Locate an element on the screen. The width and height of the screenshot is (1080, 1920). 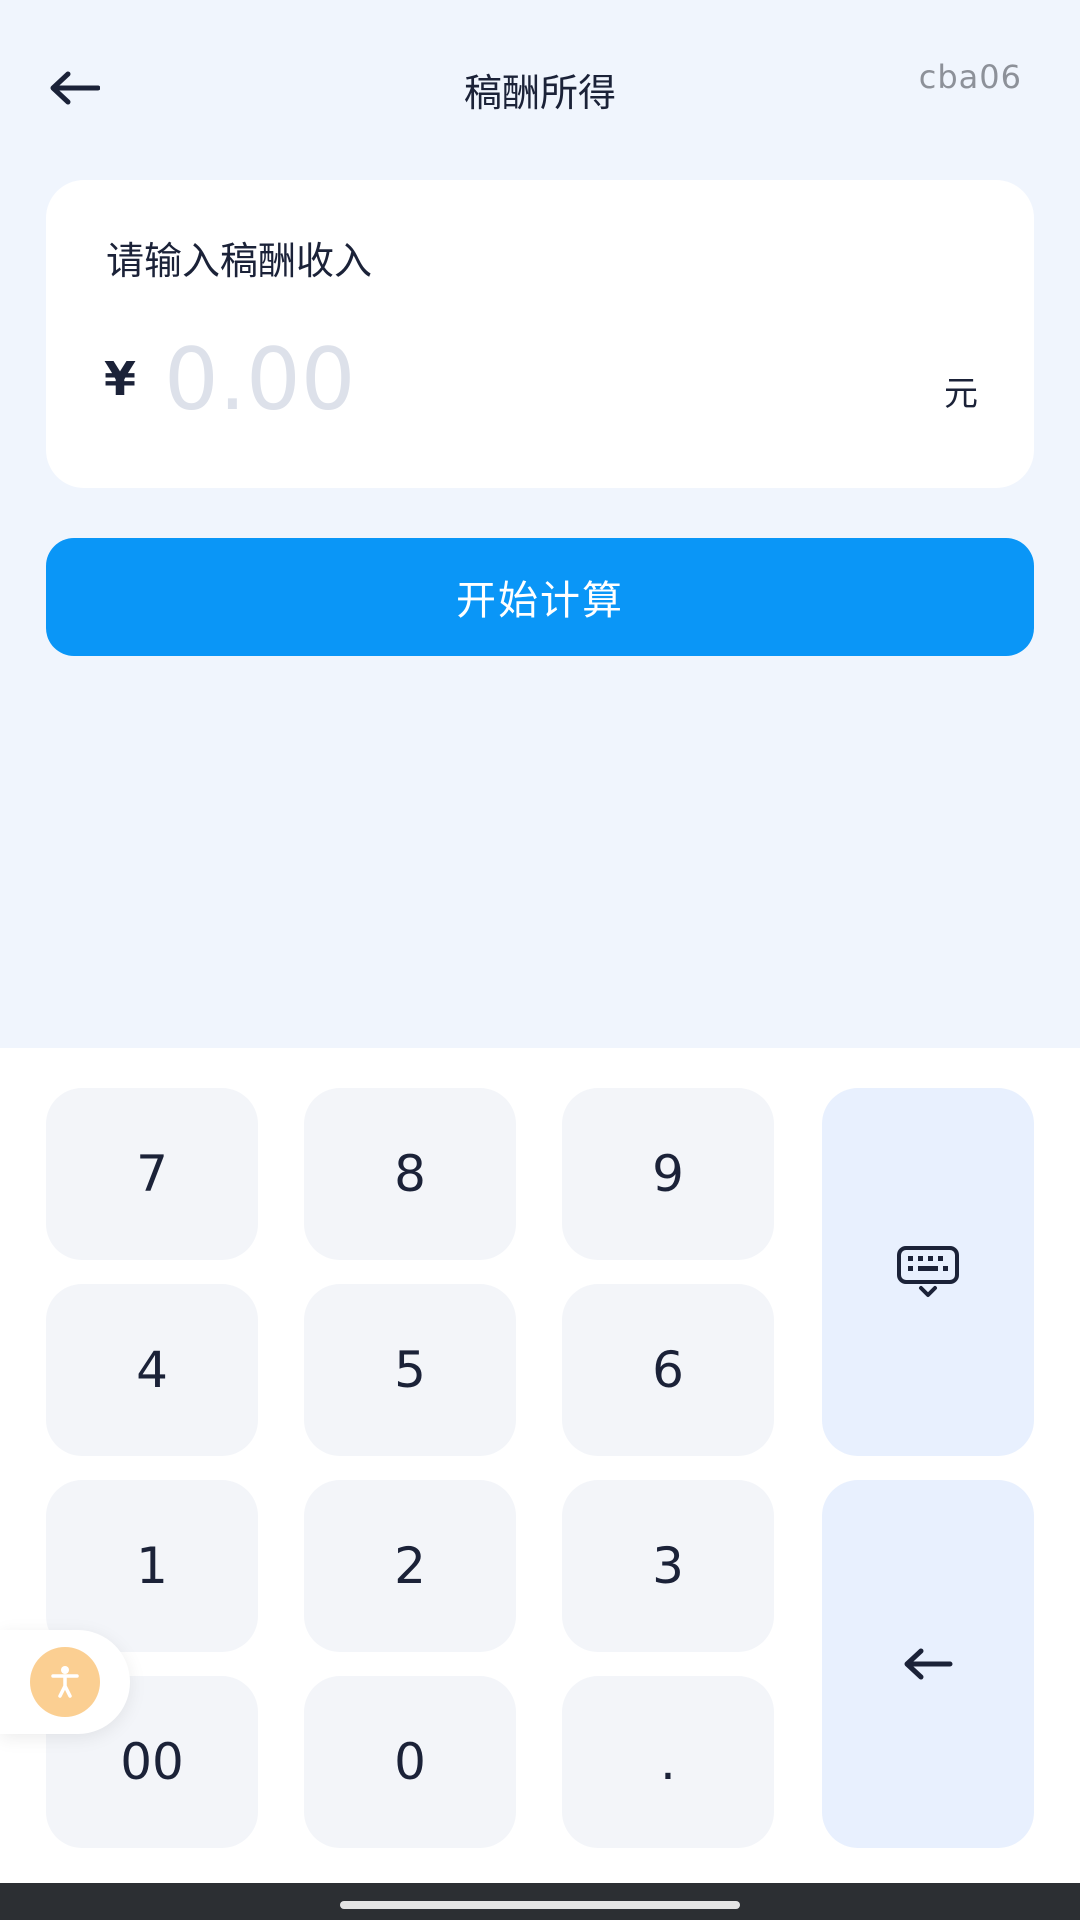
key-8: 8 is located at coordinates (410, 1174).